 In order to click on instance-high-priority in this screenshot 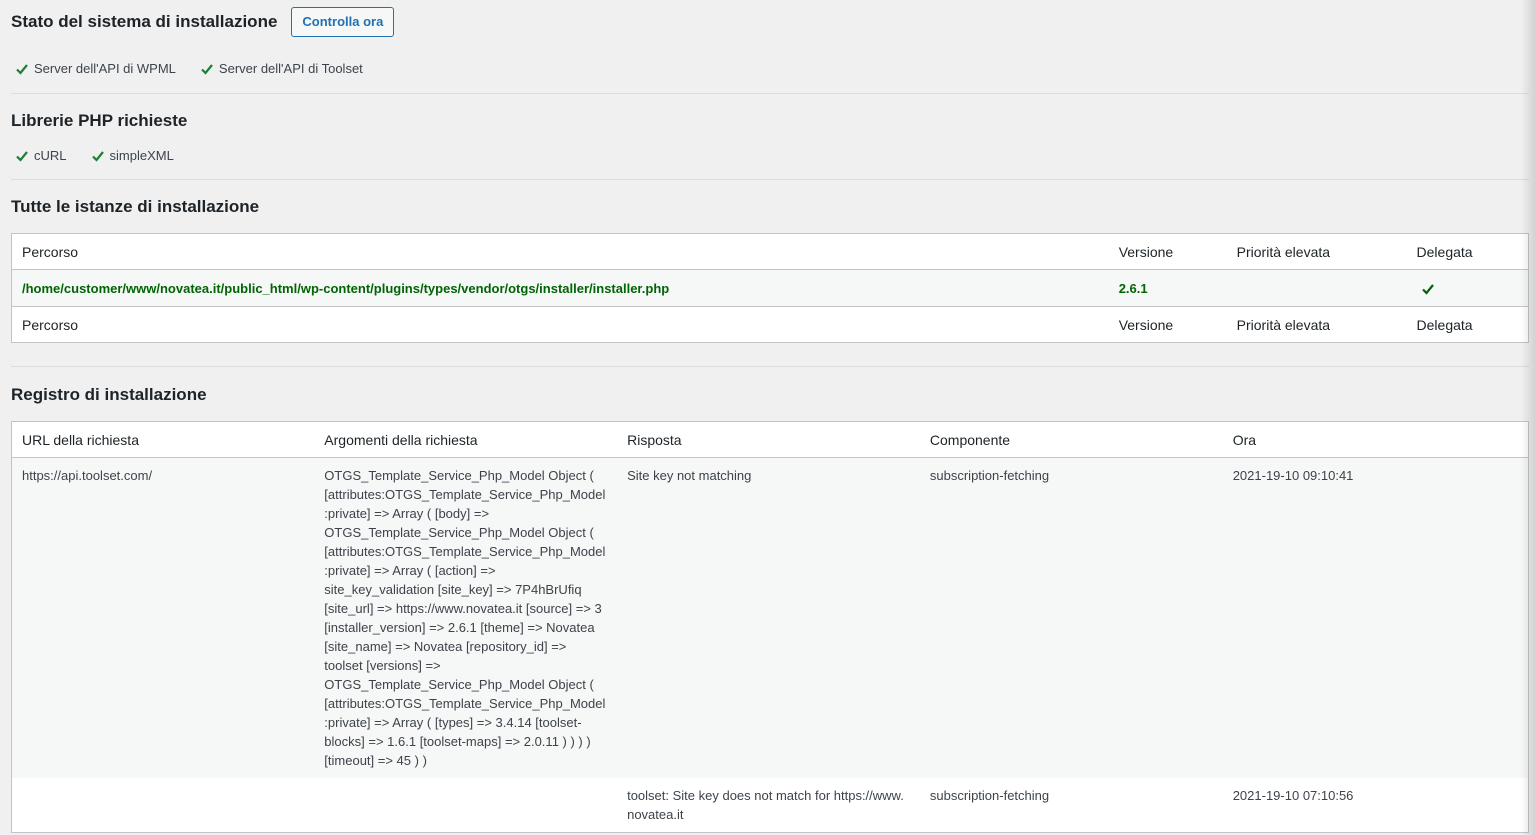, I will do `click(1316, 288)`.